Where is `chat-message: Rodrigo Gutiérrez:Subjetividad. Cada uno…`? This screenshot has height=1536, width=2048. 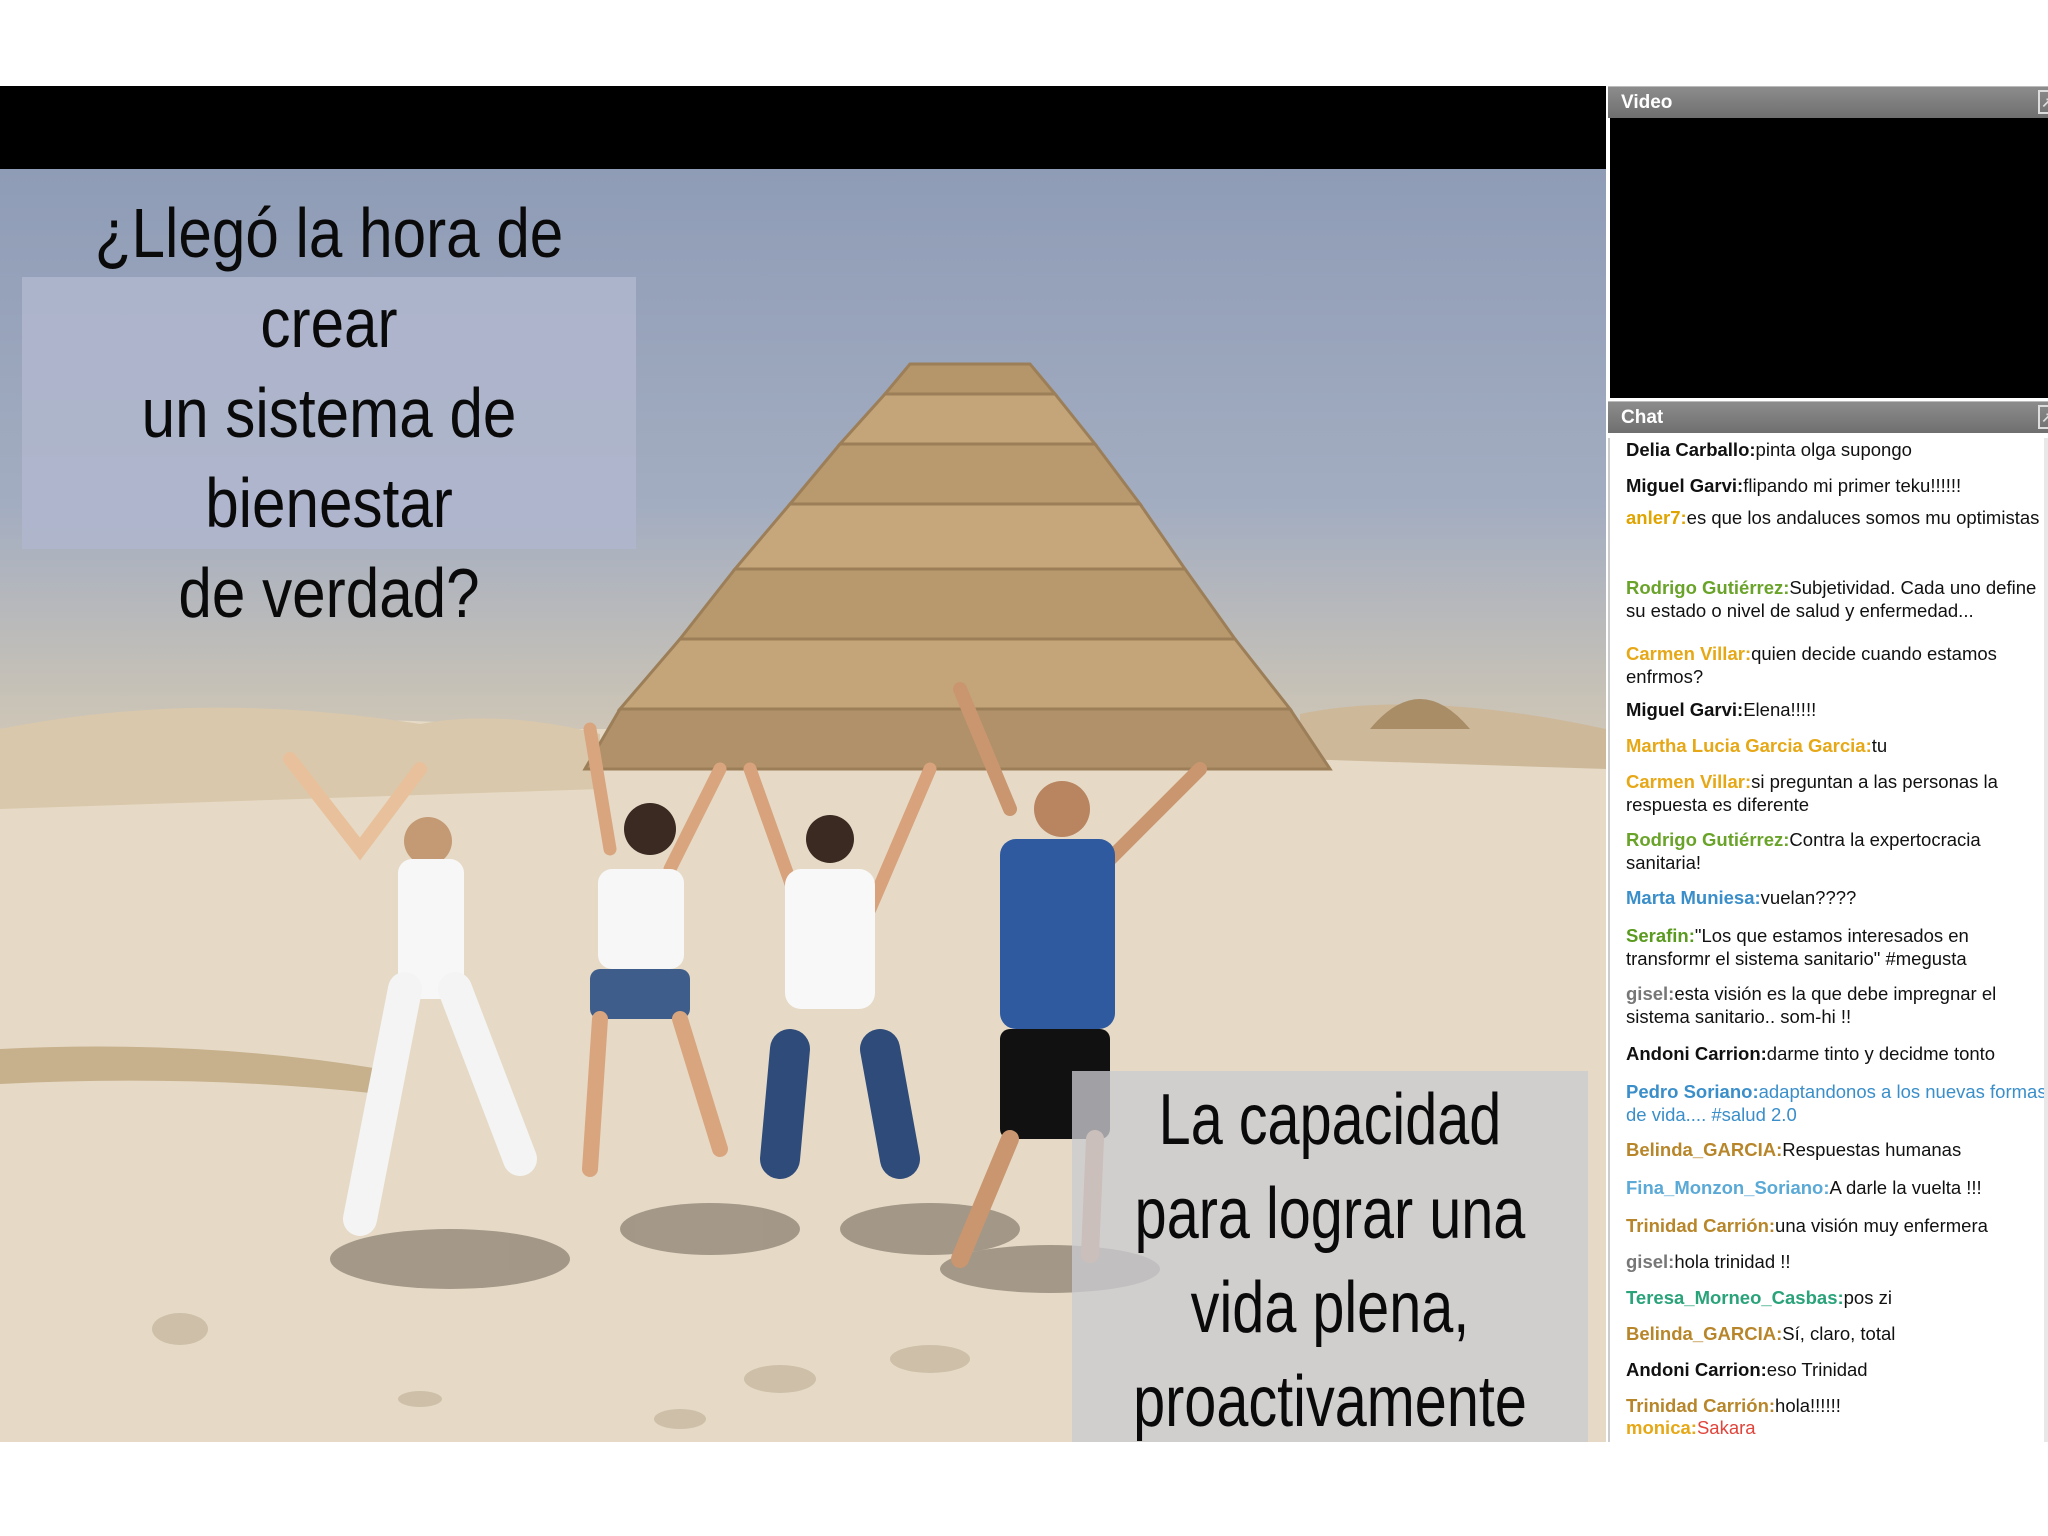
chat-message: Rodrigo Gutiérrez:Subjetividad. Cada uno… is located at coordinates (1837, 599).